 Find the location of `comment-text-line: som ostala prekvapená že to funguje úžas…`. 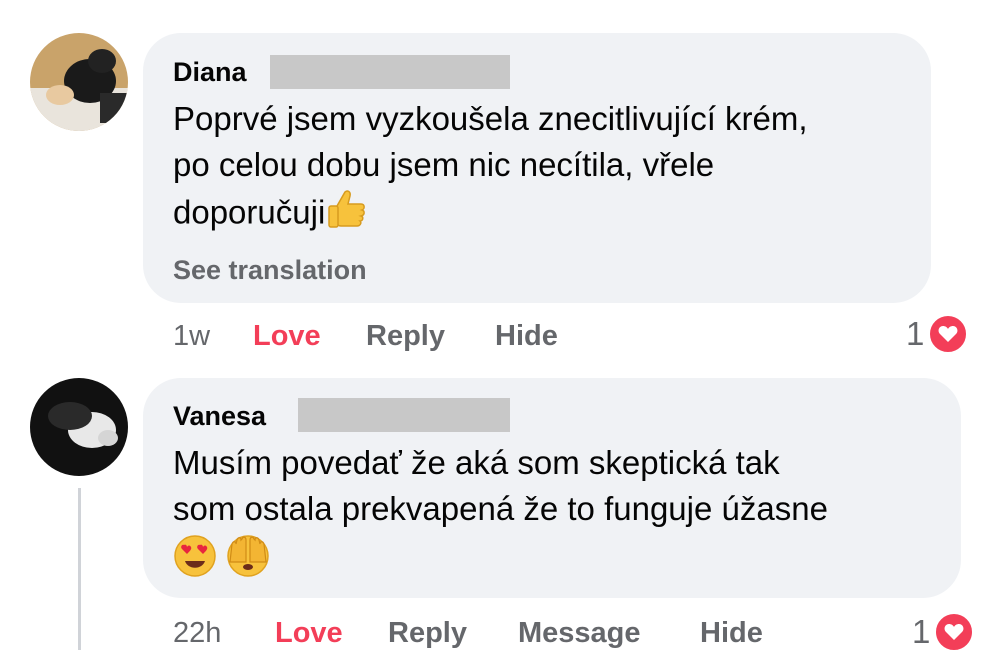

comment-text-line: som ostala prekvapená že to funguje úžas… is located at coordinates (500, 508).